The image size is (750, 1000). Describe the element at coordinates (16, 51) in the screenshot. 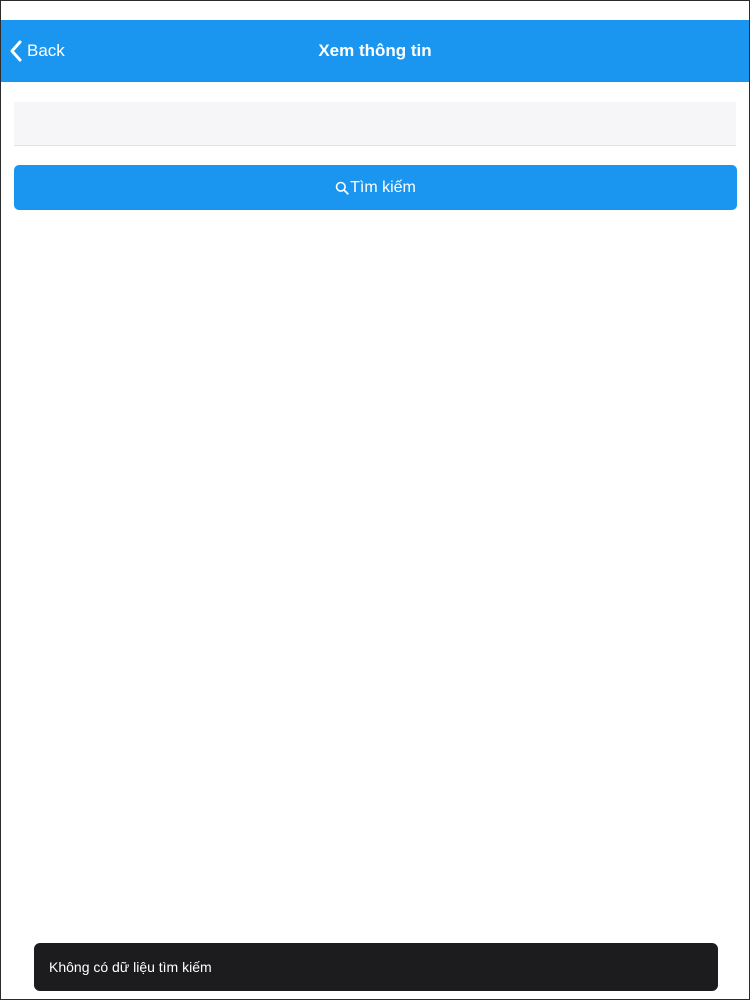

I see `chevron-left-icon` at that location.